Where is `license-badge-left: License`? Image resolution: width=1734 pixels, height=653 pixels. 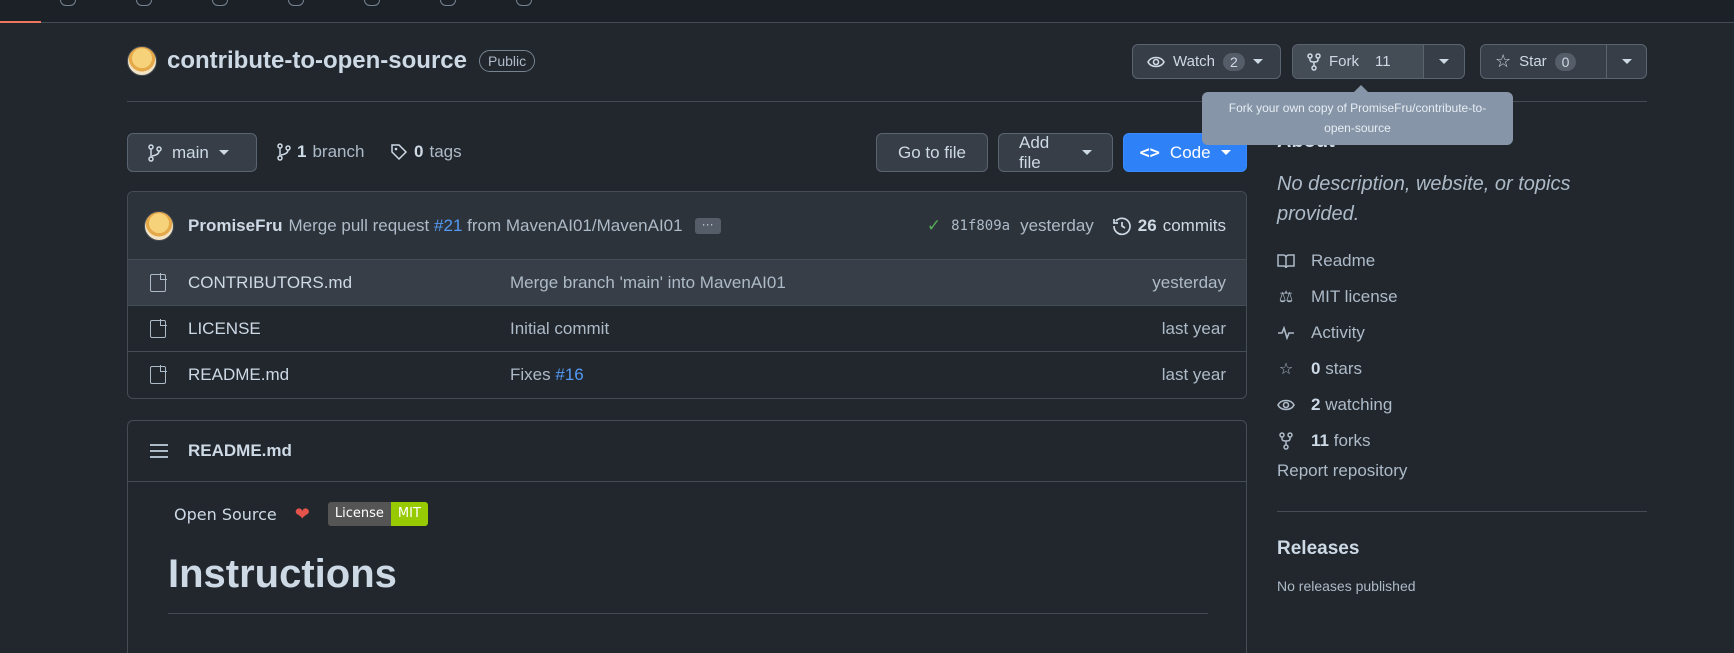
license-badge-left: License is located at coordinates (359, 514).